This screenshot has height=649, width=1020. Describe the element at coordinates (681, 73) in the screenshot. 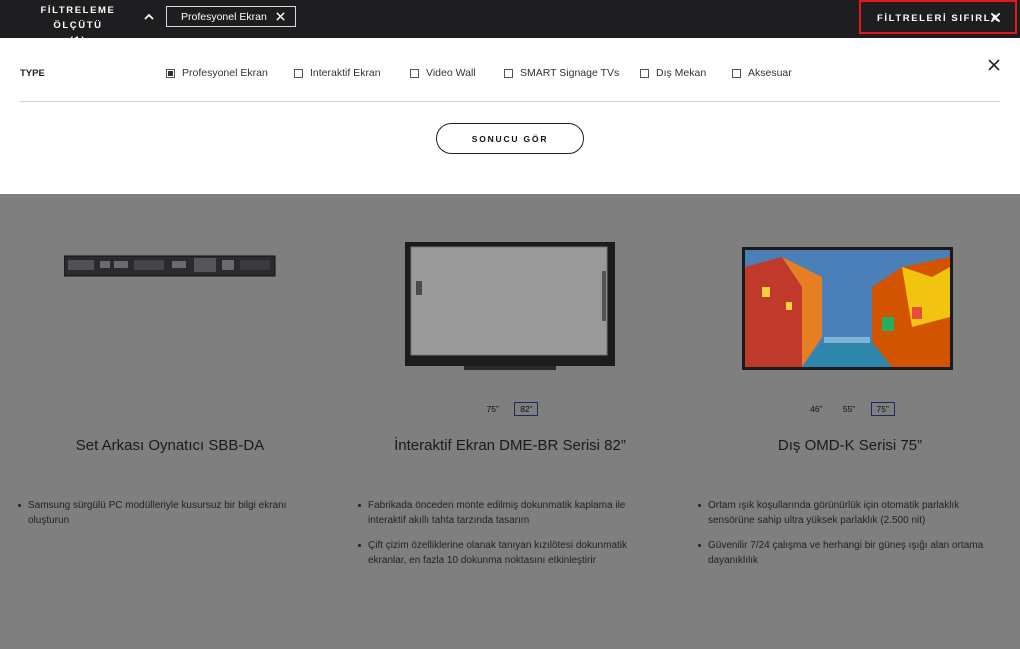

I see `filter-option-label: Dış Mekan` at that location.